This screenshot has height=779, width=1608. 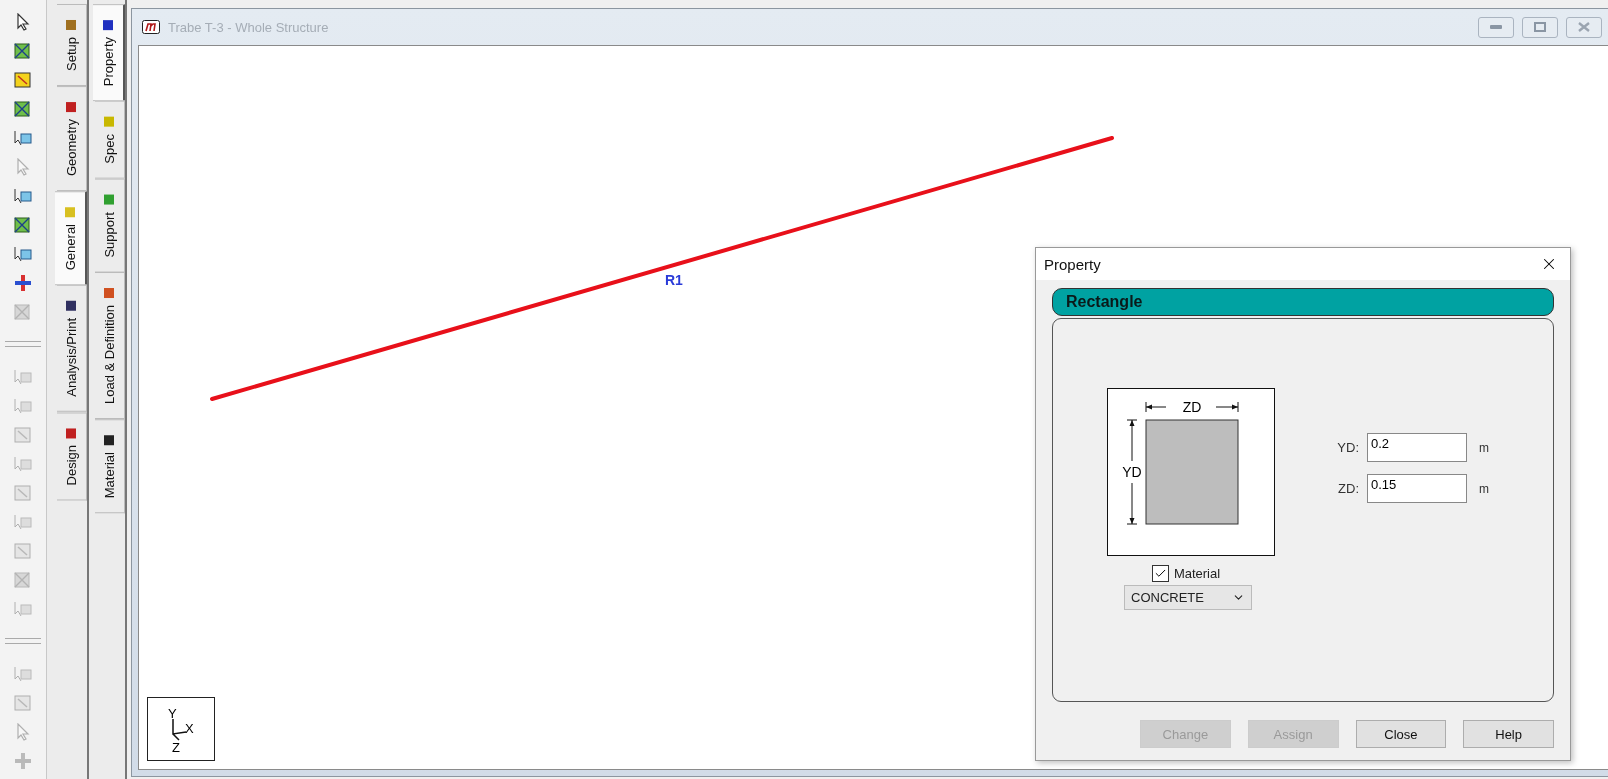 I want to click on dialog-title: Property, so click(x=1072, y=264).